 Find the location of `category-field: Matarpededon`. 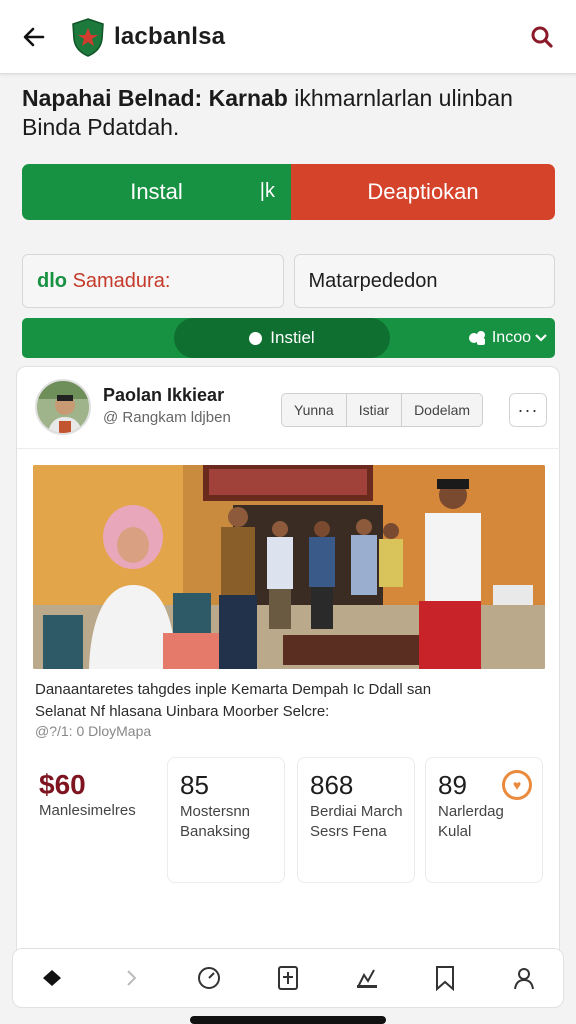

category-field: Matarpededon is located at coordinates (424, 281).